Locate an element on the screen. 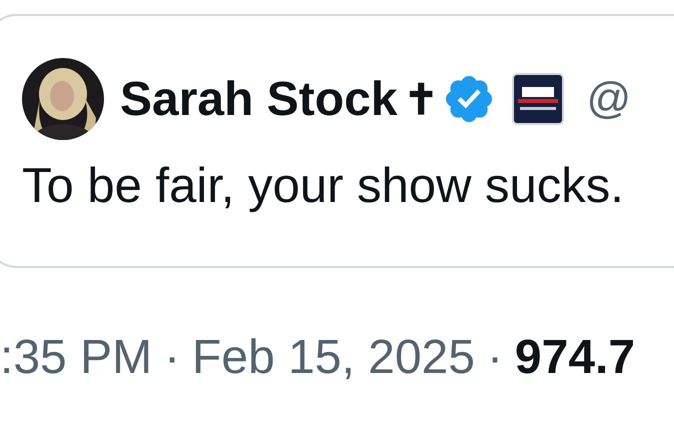 The image size is (674, 442). view-count: 974.7 is located at coordinates (575, 357).